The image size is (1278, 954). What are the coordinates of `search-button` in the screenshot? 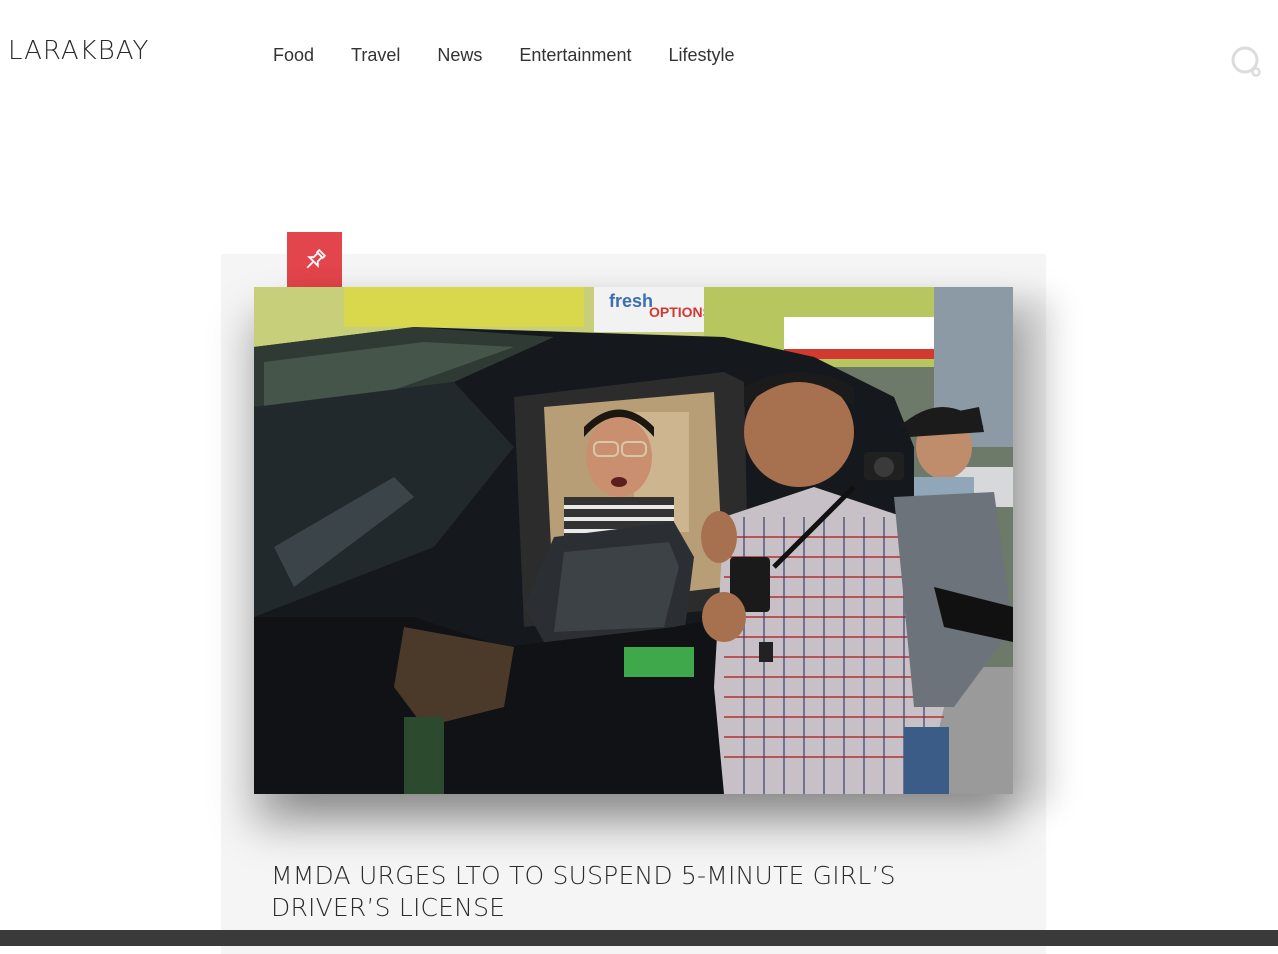 It's located at (1247, 62).